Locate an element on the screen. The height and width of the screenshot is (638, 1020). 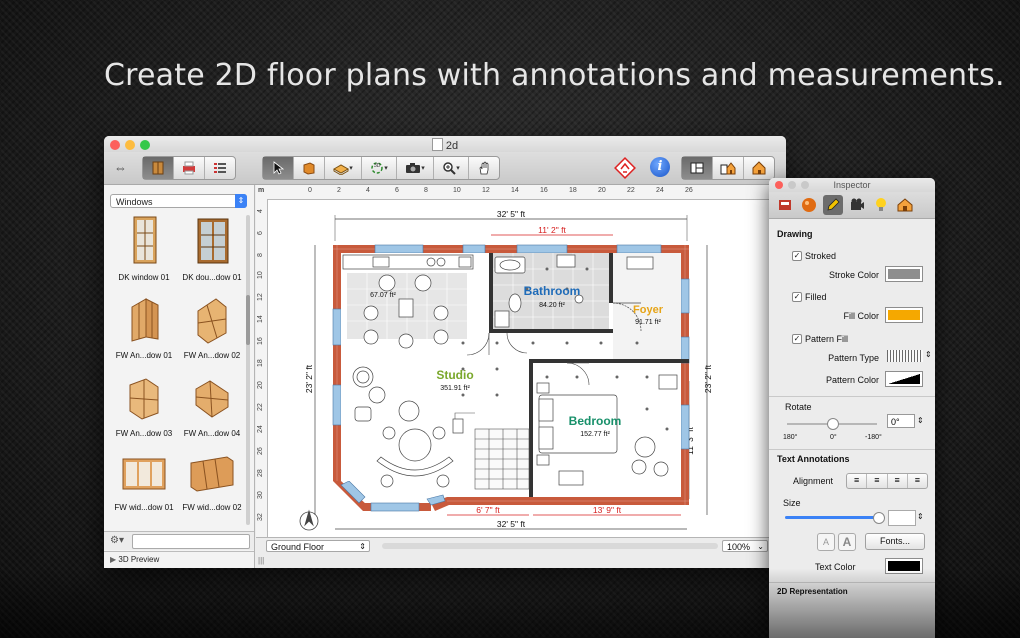
align-left-icon: ≡ is located at coordinates (857, 481).